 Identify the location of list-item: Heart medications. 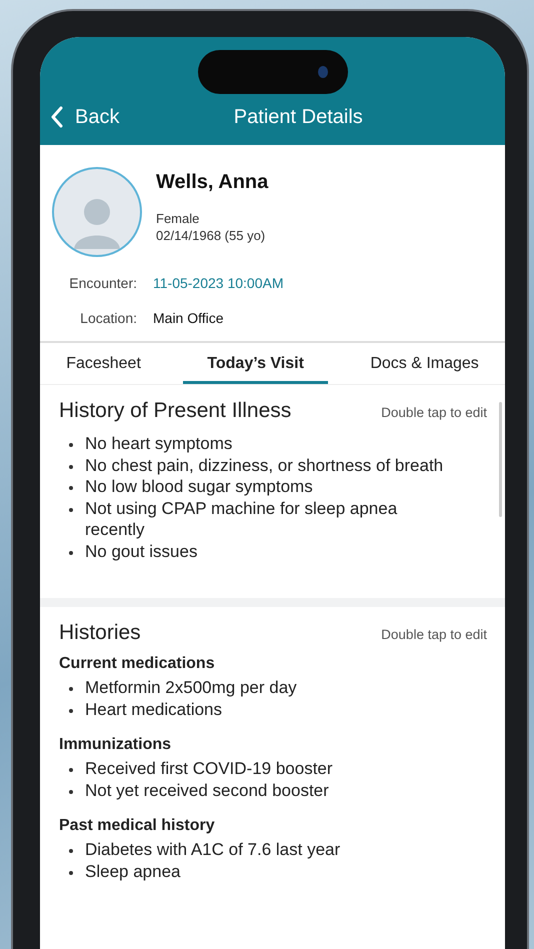
(153, 709).